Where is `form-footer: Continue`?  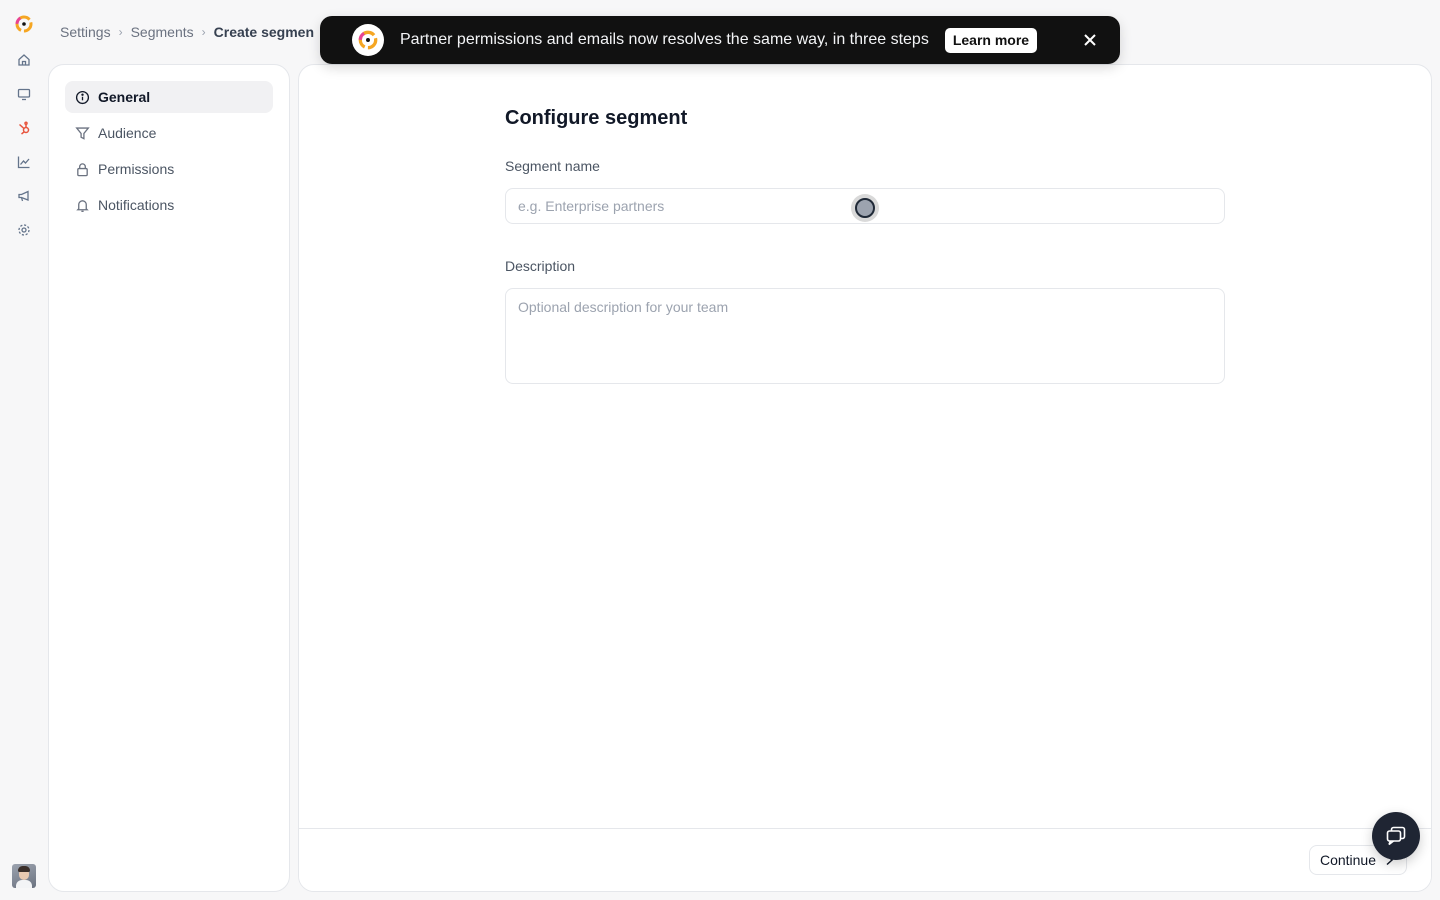 form-footer: Continue is located at coordinates (865, 859).